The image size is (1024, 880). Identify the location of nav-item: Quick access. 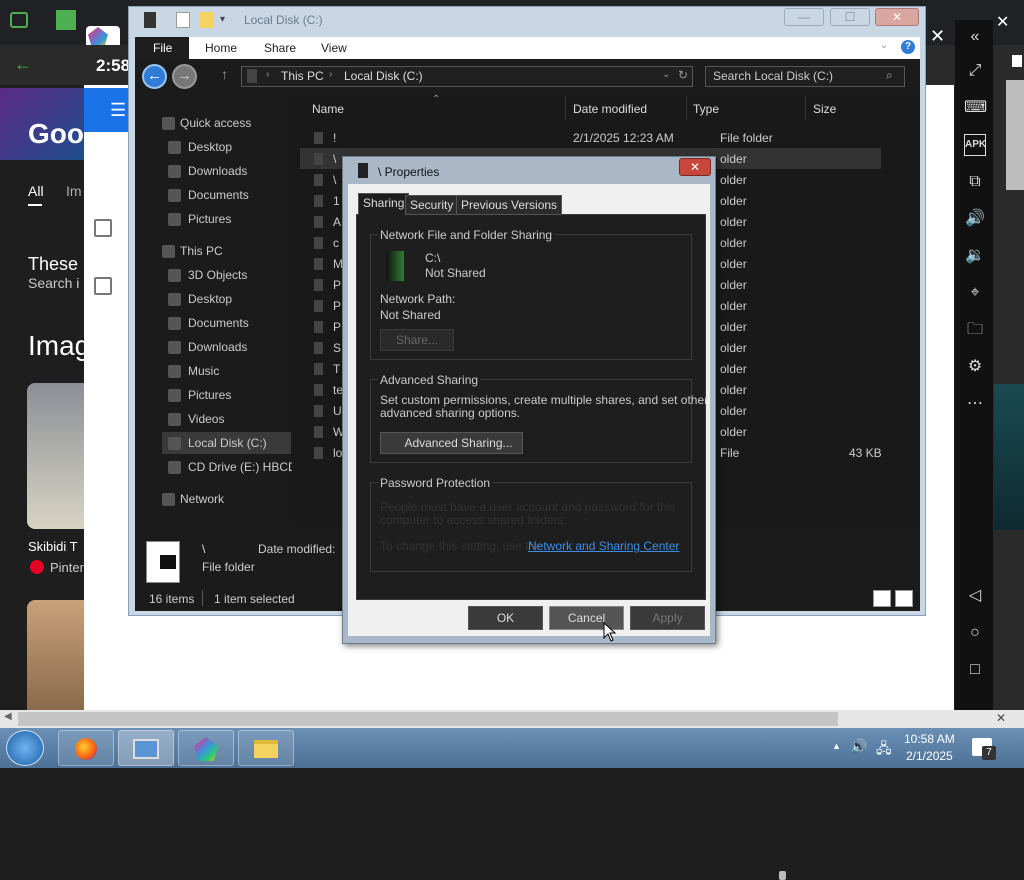
(215, 123).